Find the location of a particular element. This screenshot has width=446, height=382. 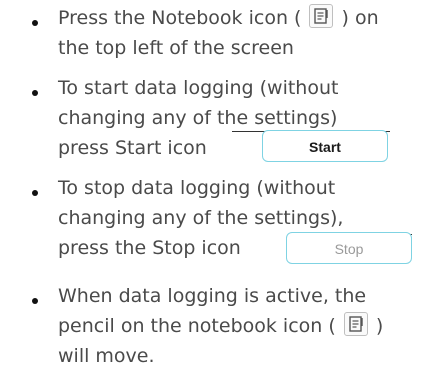

list-text: the top left of the screen is located at coordinates (176, 48).